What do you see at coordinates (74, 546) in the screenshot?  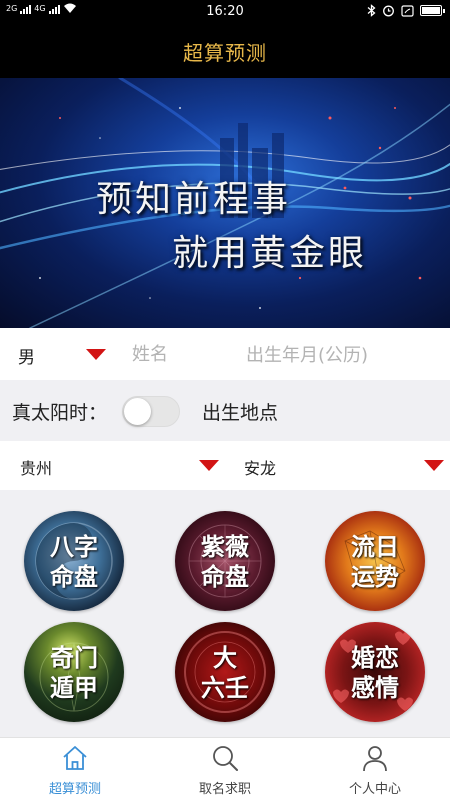 I see `feature-label-line1: 八字` at bounding box center [74, 546].